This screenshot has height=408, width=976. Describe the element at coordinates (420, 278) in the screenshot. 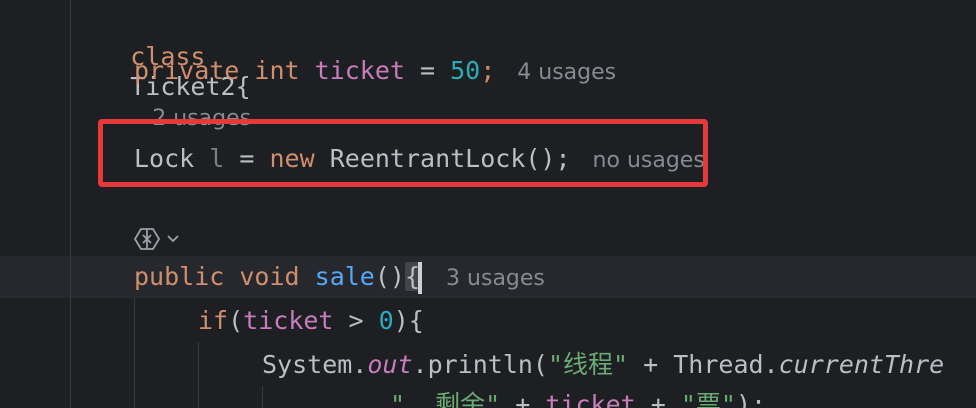

I see `text-caret` at that location.